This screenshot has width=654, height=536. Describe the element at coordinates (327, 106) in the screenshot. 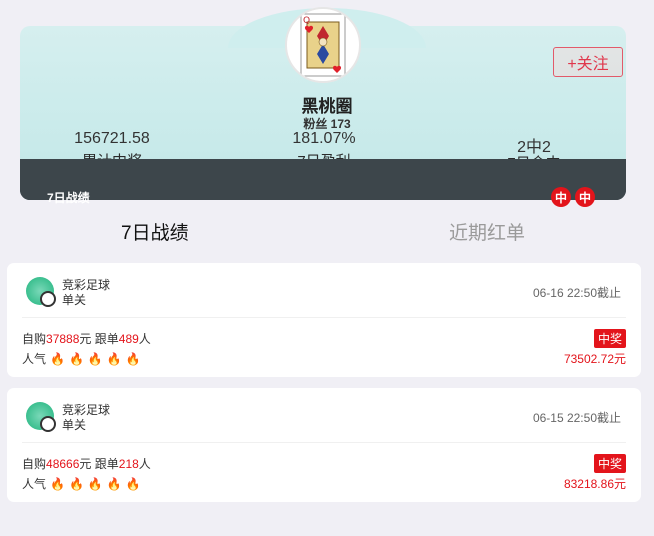

I see `nickname: 黑桃圈` at that location.